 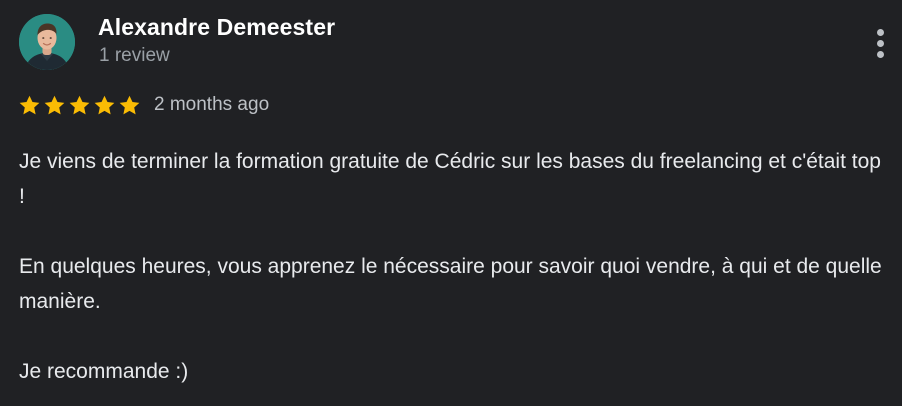 What do you see at coordinates (104, 371) in the screenshot?
I see `review-paragraph: Je recommande :)` at bounding box center [104, 371].